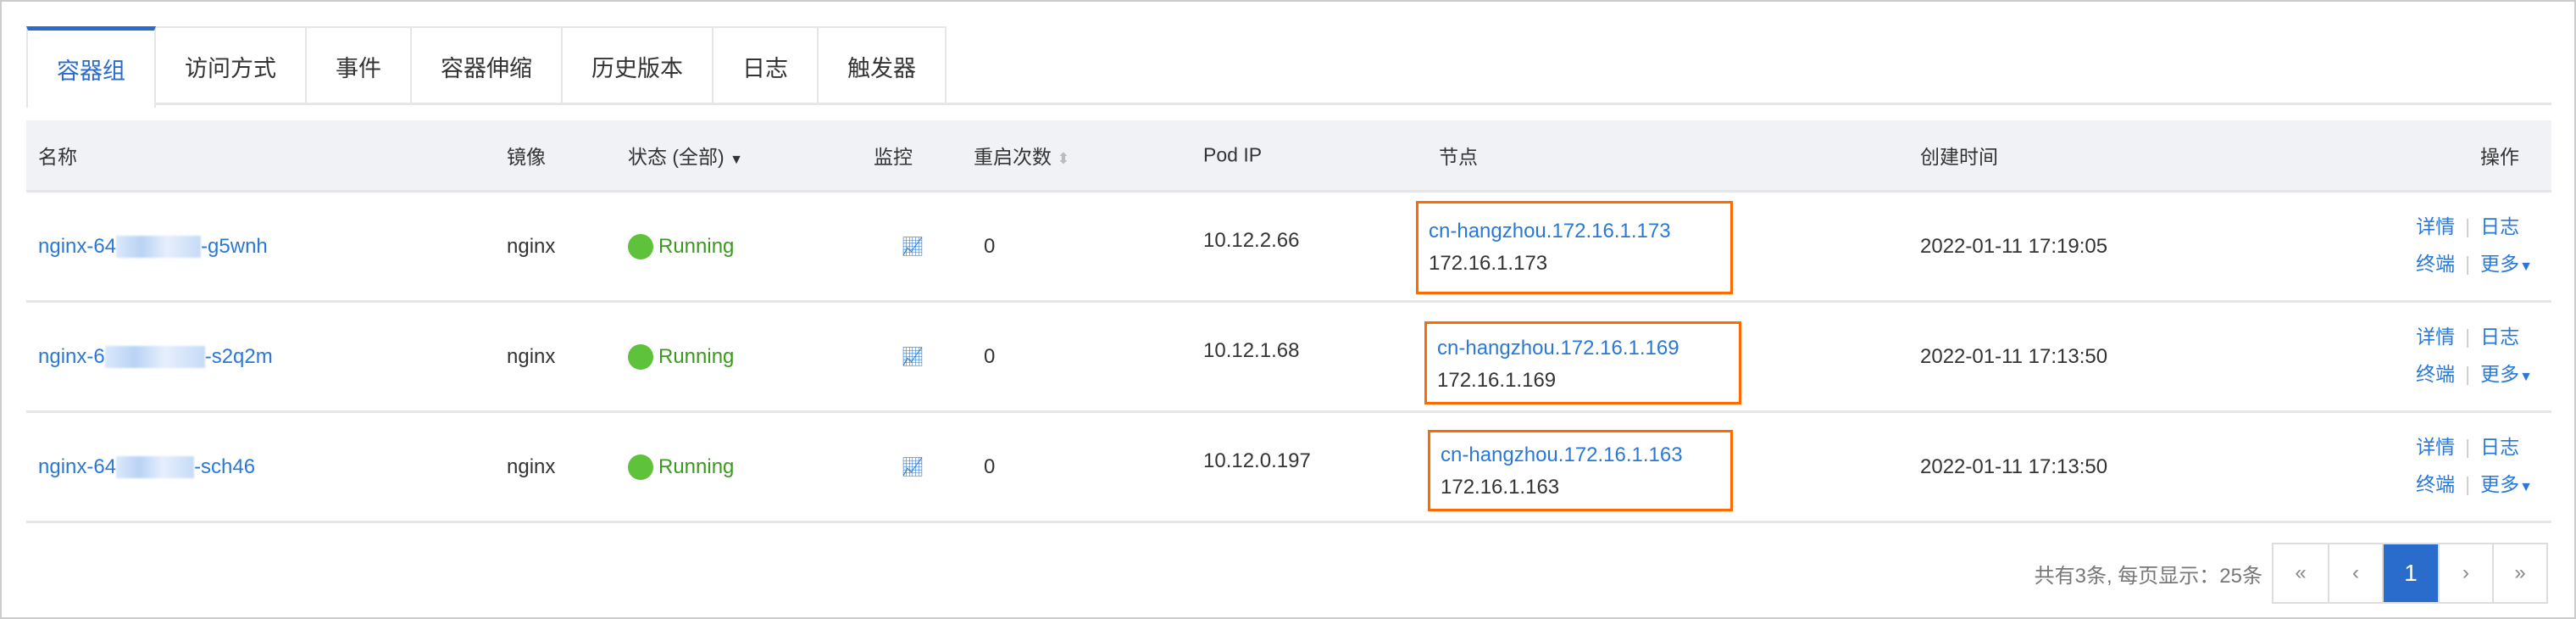 The height and width of the screenshot is (619, 2576). Describe the element at coordinates (2465, 573) in the screenshot. I see `next-page-button: ›` at that location.